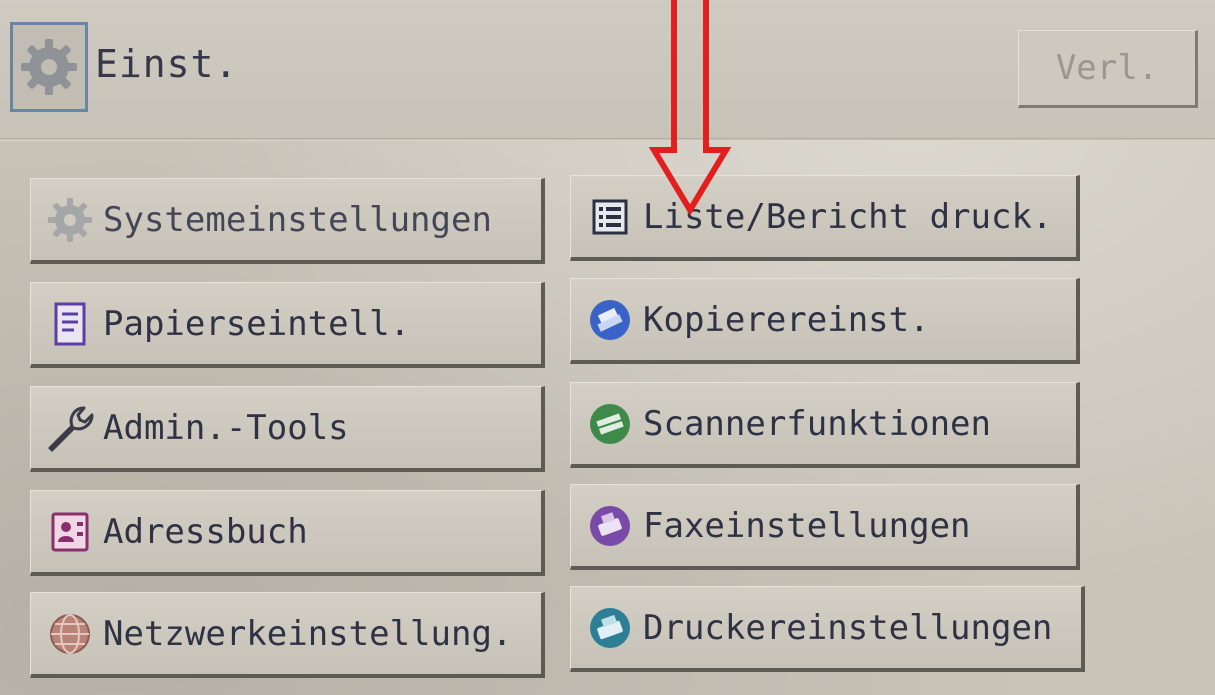 This screenshot has width=1215, height=695. I want to click on menu-button-label: Faxeinstellungen, so click(807, 525).